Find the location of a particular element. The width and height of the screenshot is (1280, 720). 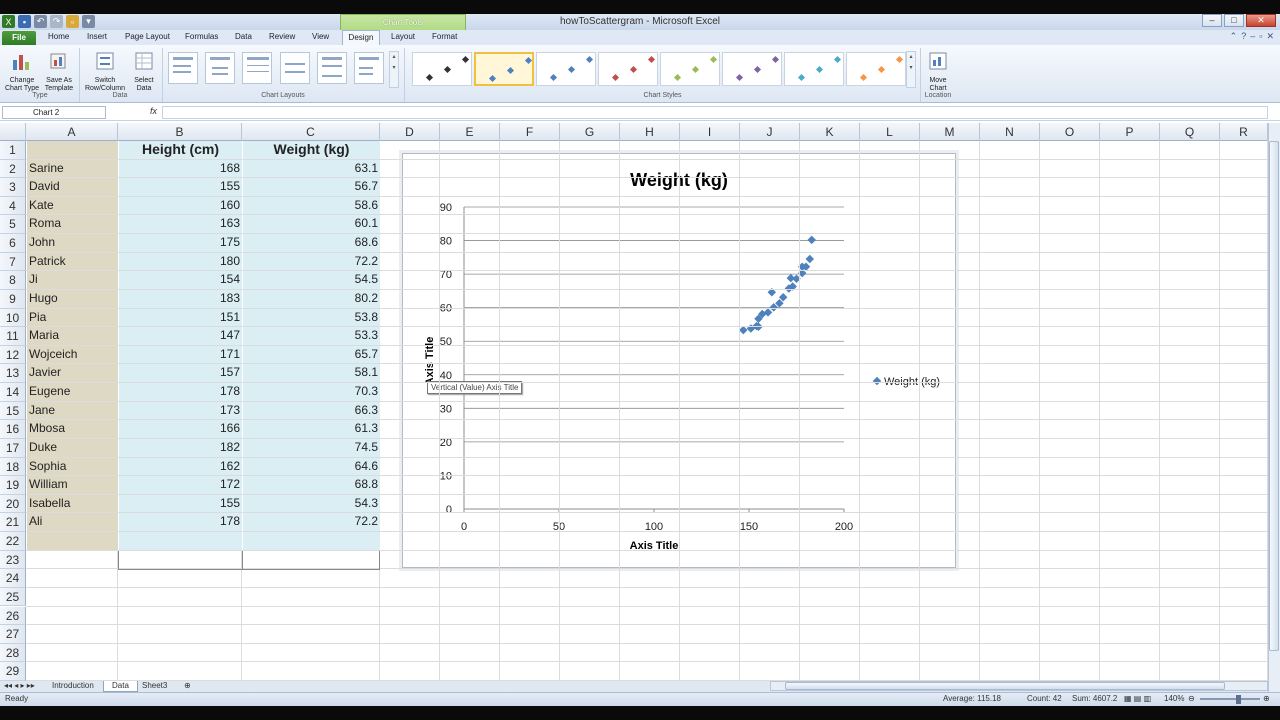

layouts-gallery-scroll: ▴ ▾ is located at coordinates (394, 69).